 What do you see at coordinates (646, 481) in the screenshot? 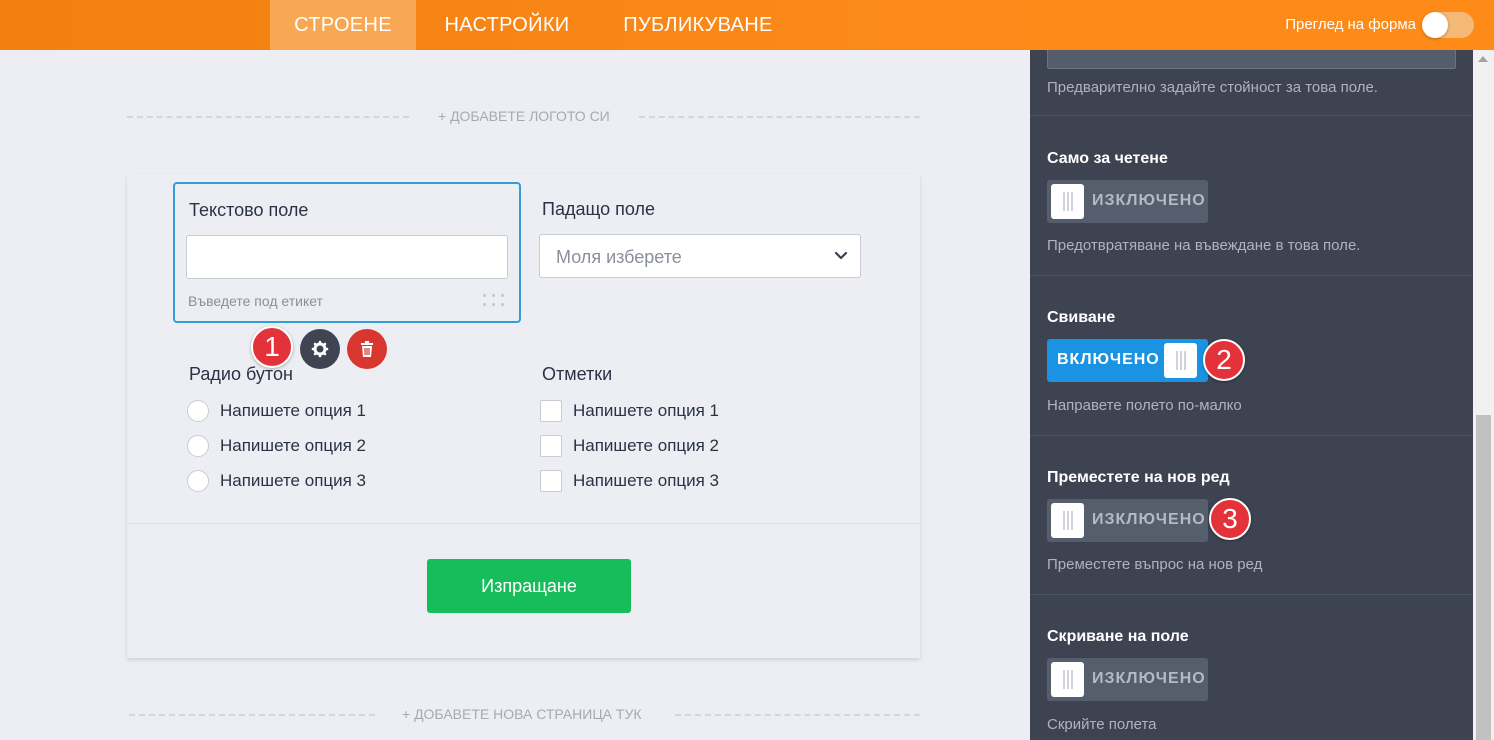
I see `checkbox-option-3-label: Напишете опция 3` at bounding box center [646, 481].